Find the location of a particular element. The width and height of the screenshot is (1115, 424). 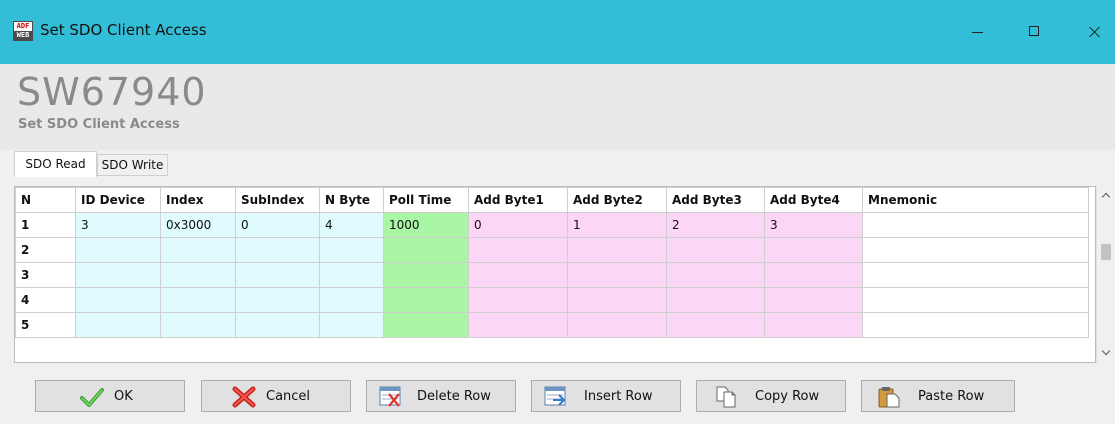

insert-row-button: Insert Row is located at coordinates (606, 396).